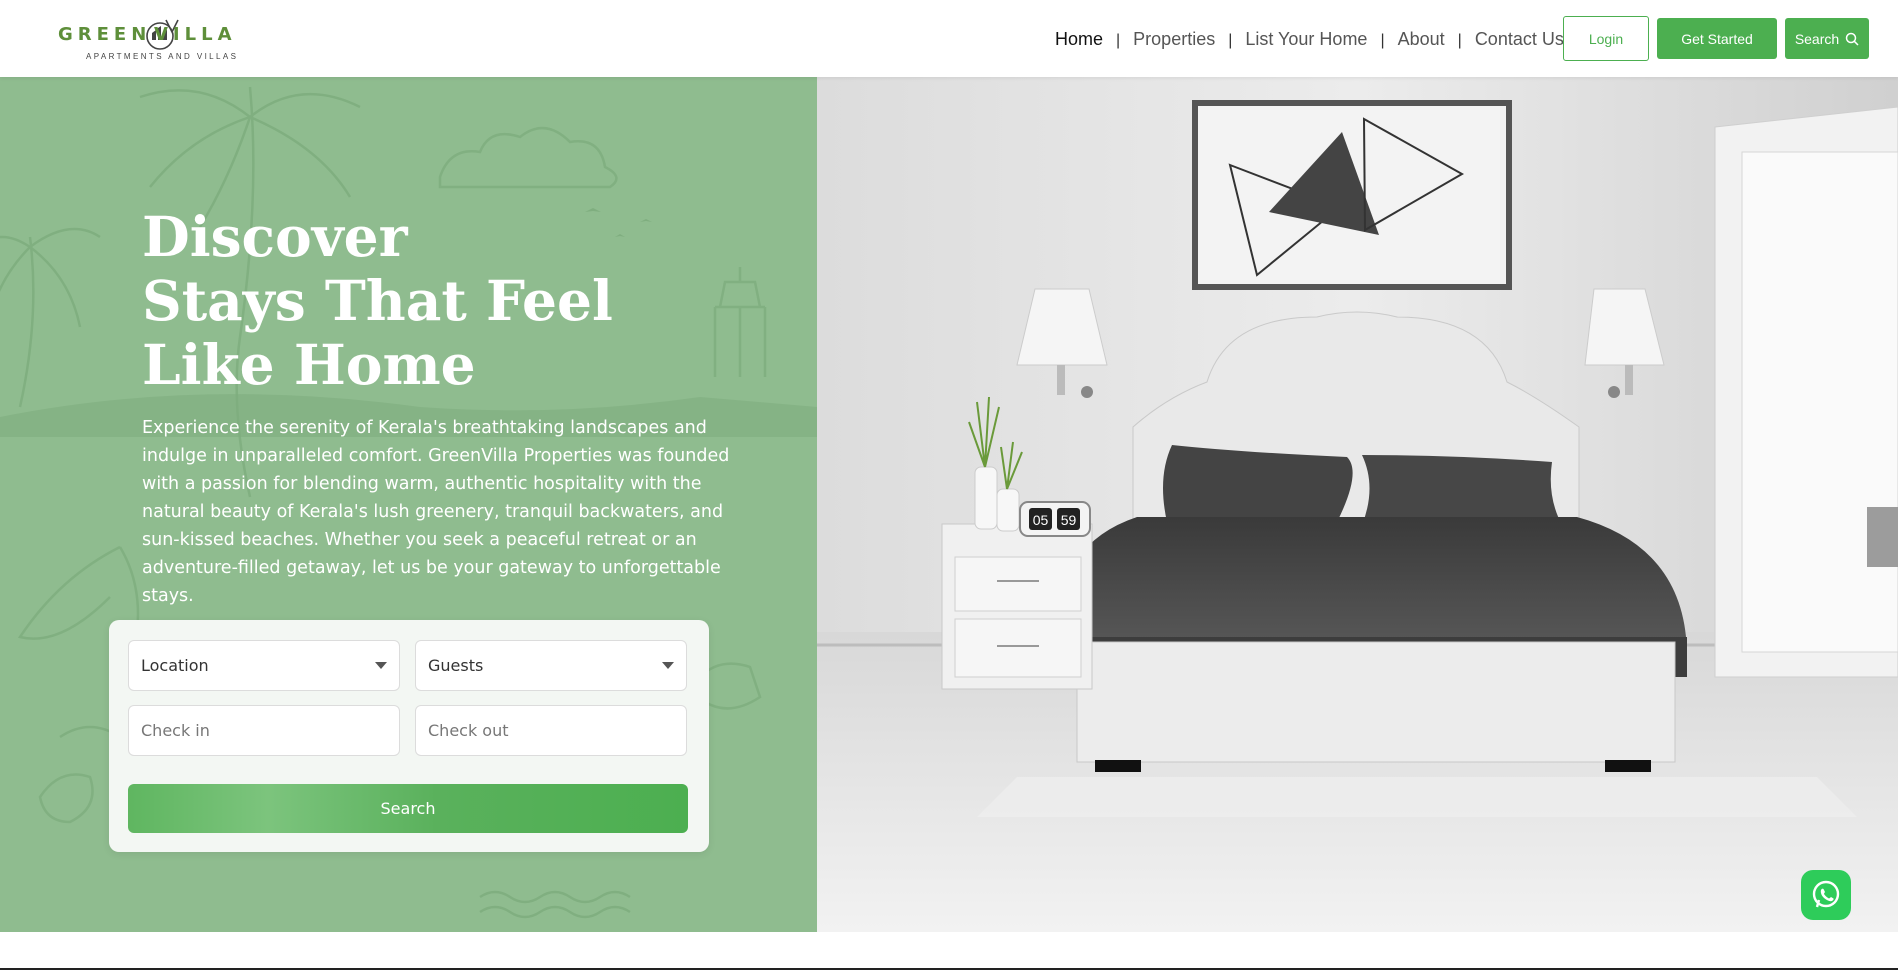 The height and width of the screenshot is (970, 1898). I want to click on hero-title: Discover Stays That Feel Like Home, so click(422, 301).